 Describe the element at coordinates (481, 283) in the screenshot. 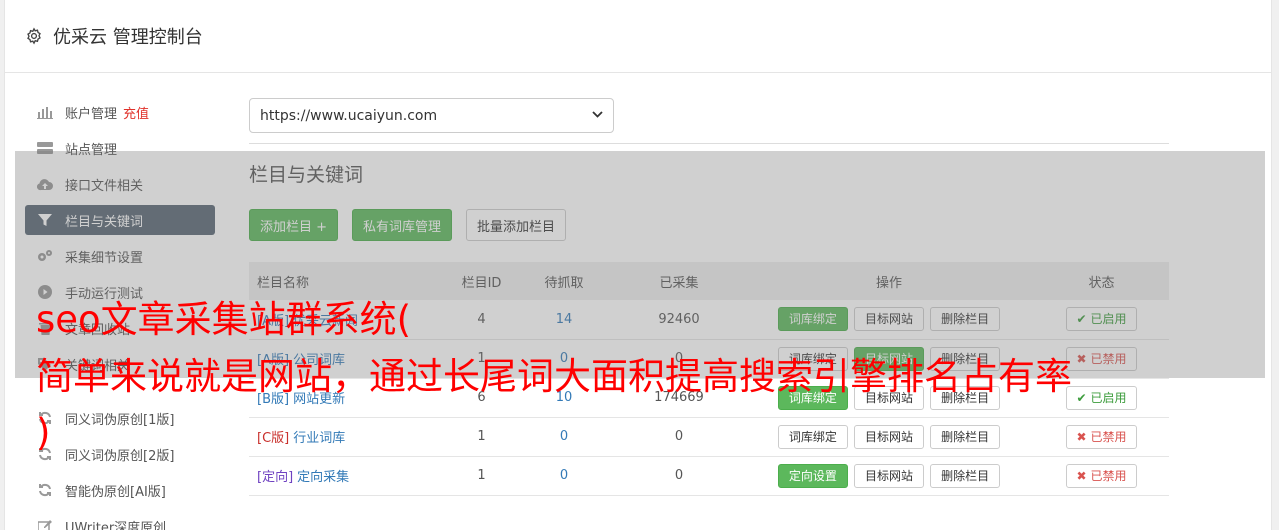

I see `col-header-id: 栏目ID` at that location.